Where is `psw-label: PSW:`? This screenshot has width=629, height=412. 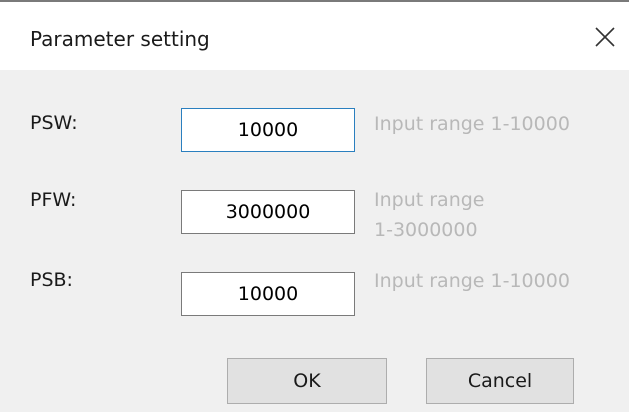 psw-label: PSW: is located at coordinates (54, 123).